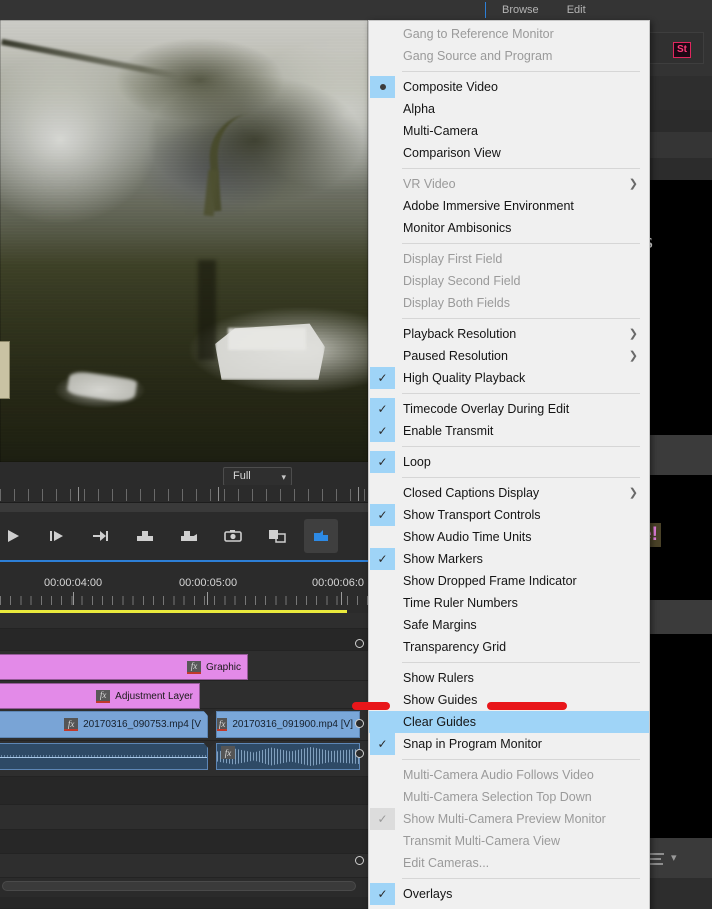 The width and height of the screenshot is (712, 909). I want to click on export-active-icon, so click(321, 535).